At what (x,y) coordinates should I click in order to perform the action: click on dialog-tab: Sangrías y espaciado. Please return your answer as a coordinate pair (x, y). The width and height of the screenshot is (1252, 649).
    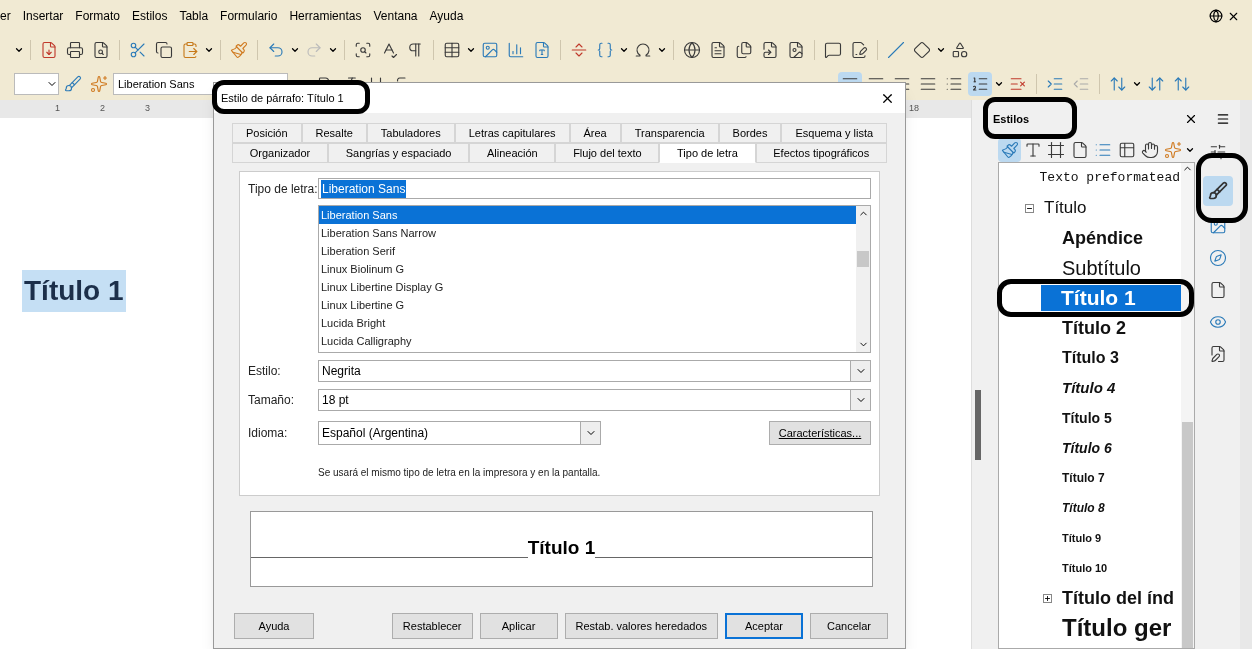
    Looking at the image, I should click on (399, 153).